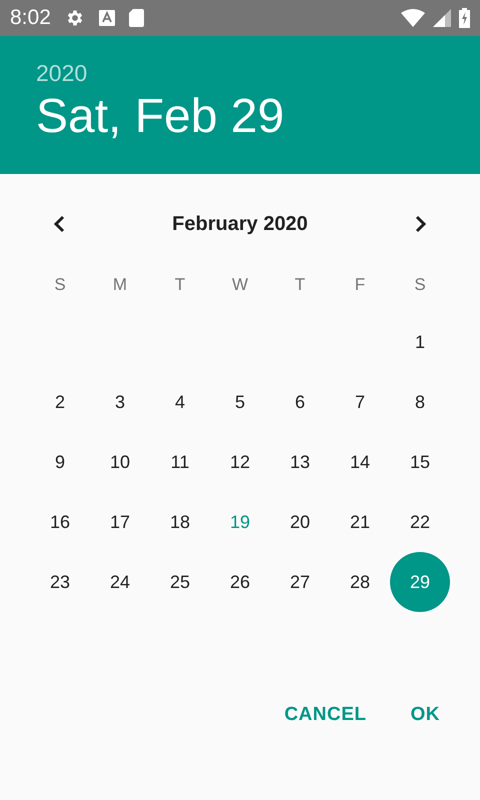 The width and height of the screenshot is (480, 800). What do you see at coordinates (120, 582) in the screenshot?
I see `calendar-day: 24` at bounding box center [120, 582].